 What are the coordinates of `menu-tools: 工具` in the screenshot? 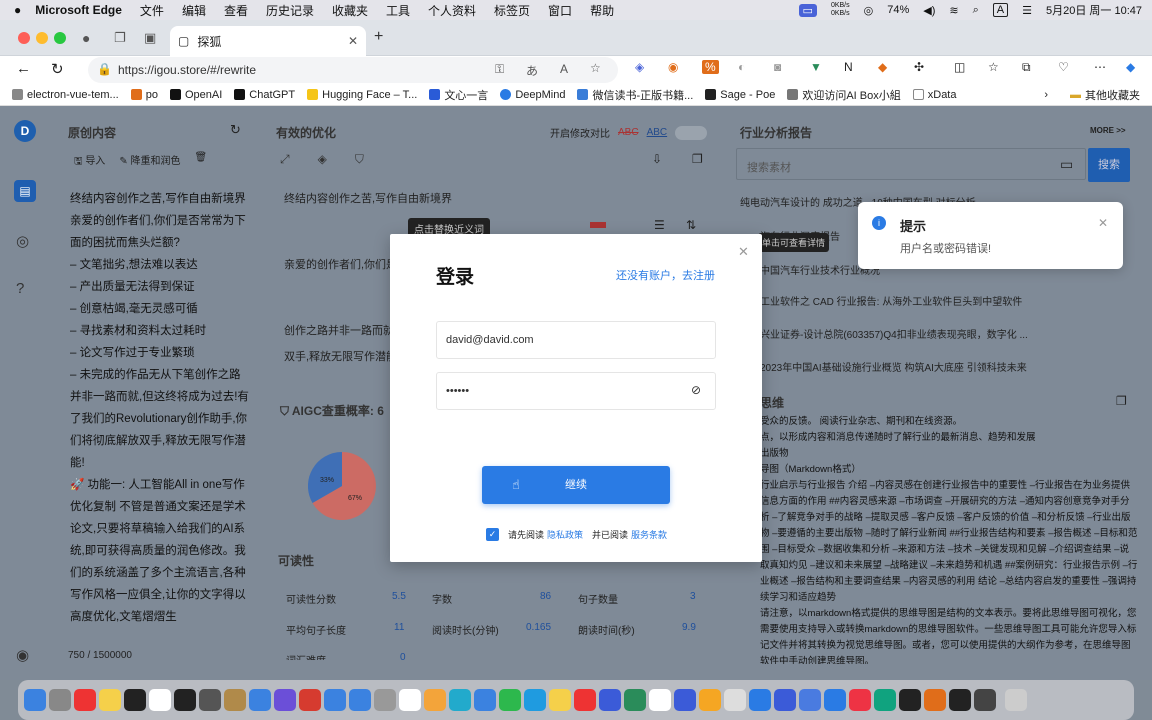 It's located at (398, 10).